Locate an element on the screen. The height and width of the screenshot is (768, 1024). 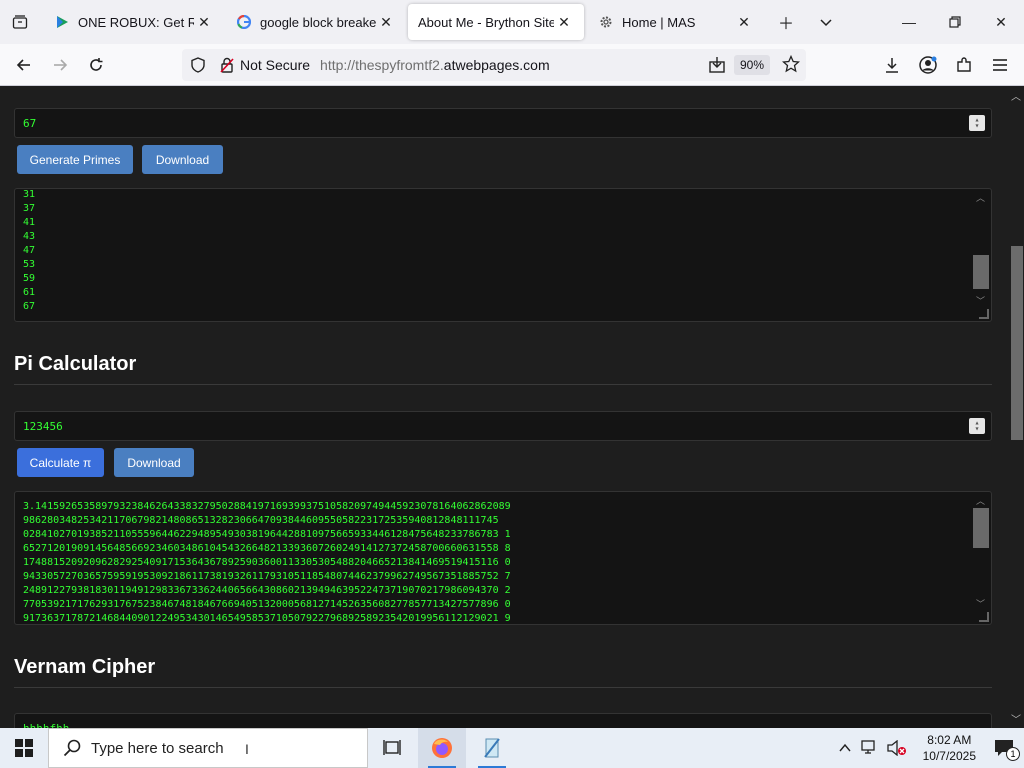
account-icon is located at coordinates (928, 65).